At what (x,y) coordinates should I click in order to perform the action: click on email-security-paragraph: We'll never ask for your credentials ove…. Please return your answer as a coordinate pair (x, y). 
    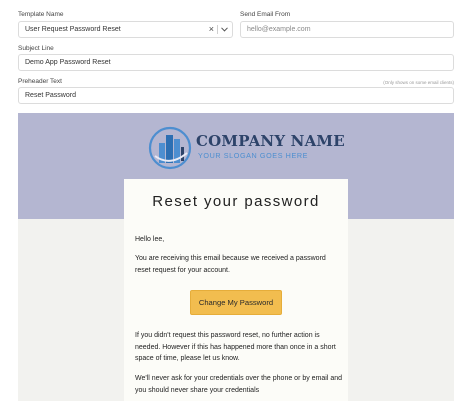
    Looking at the image, I should click on (239, 384).